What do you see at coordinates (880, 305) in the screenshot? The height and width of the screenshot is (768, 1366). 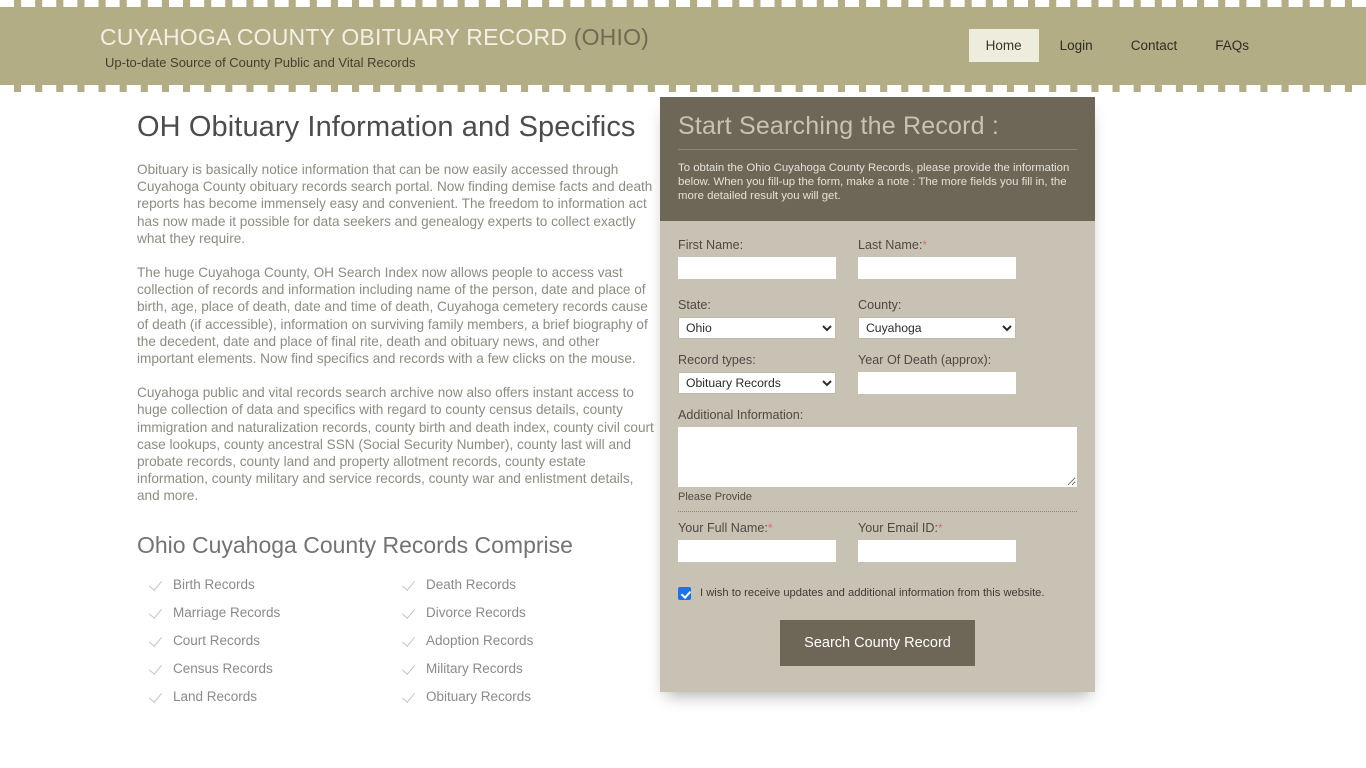 I see `county-label: County:` at bounding box center [880, 305].